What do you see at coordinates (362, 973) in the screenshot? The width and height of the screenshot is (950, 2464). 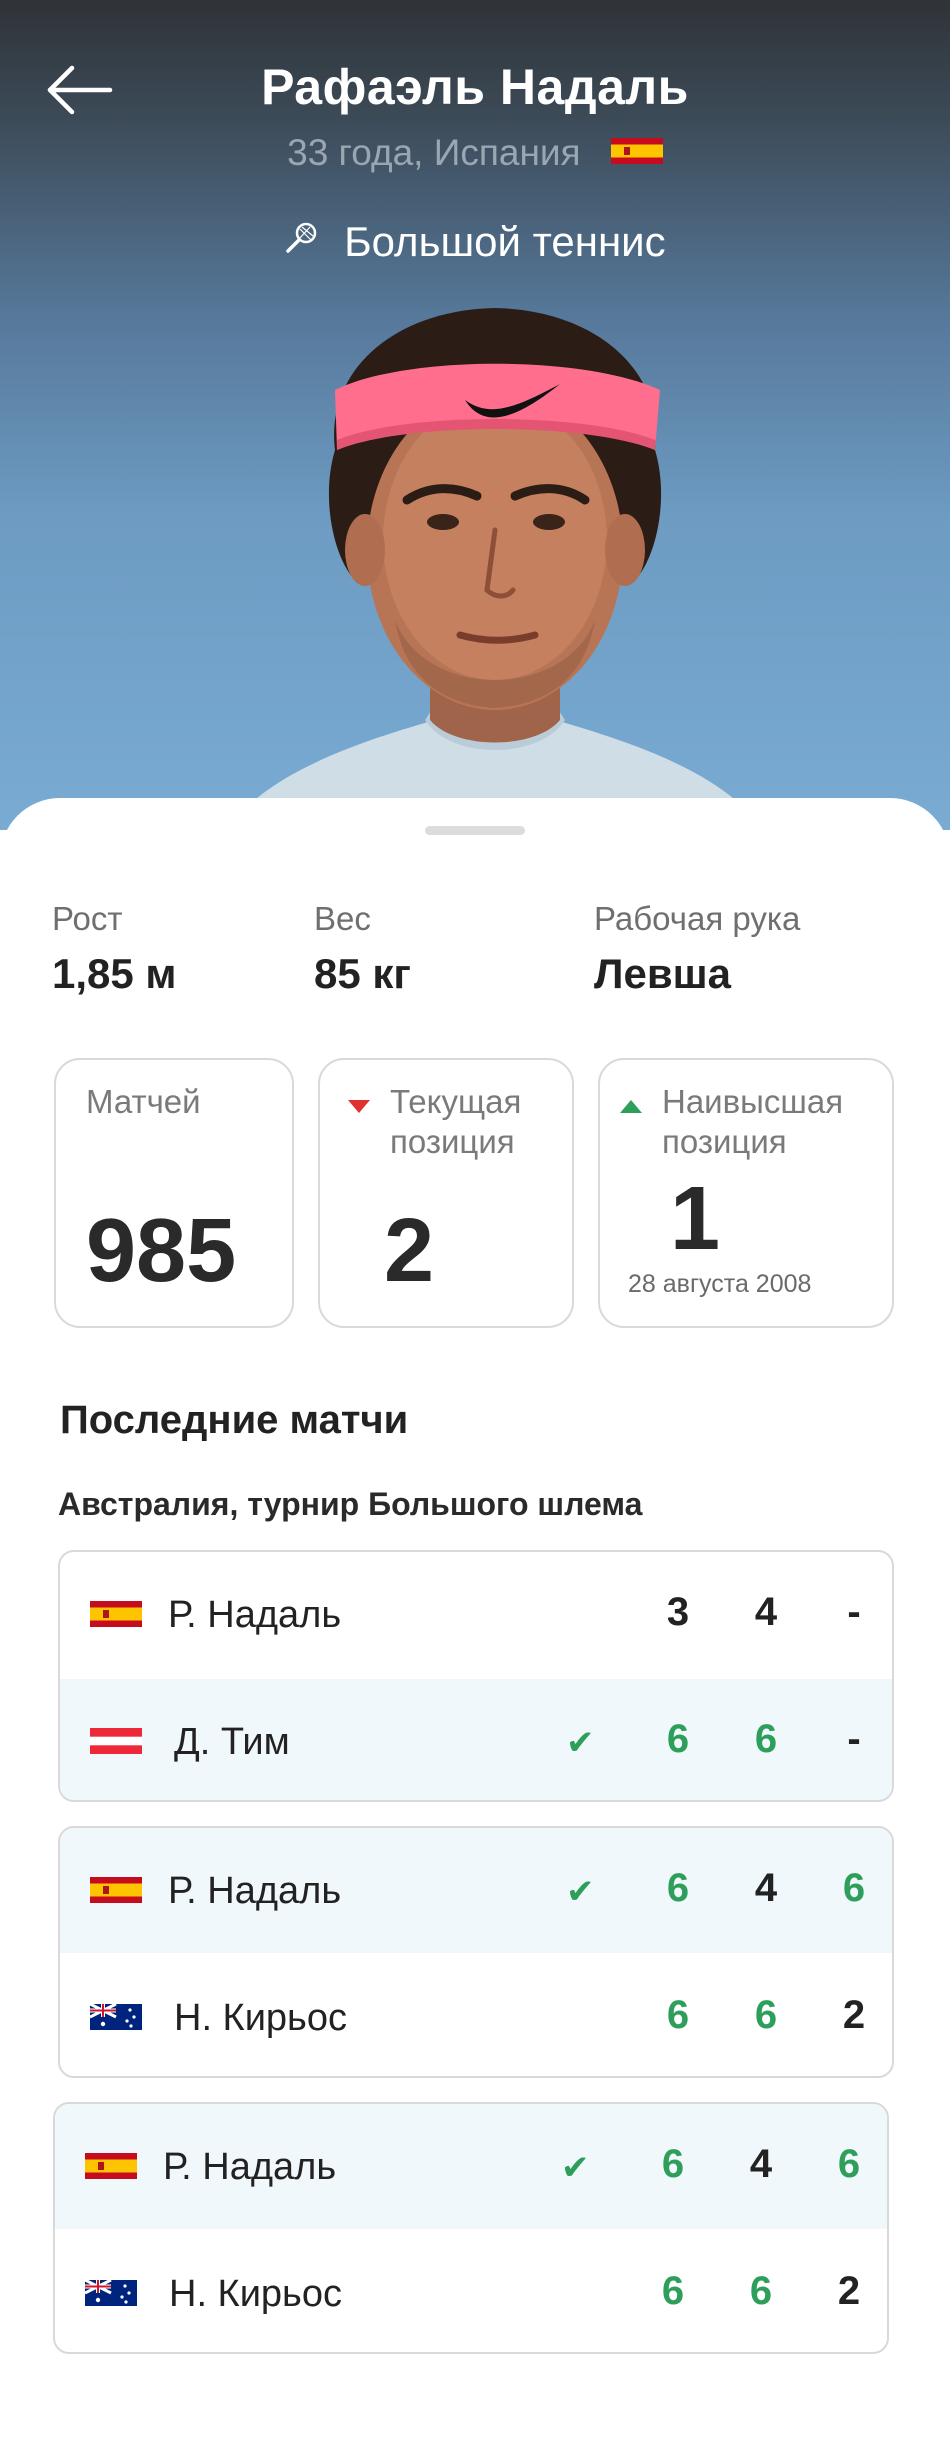 I see `attr-weight-value: 85 кг` at bounding box center [362, 973].